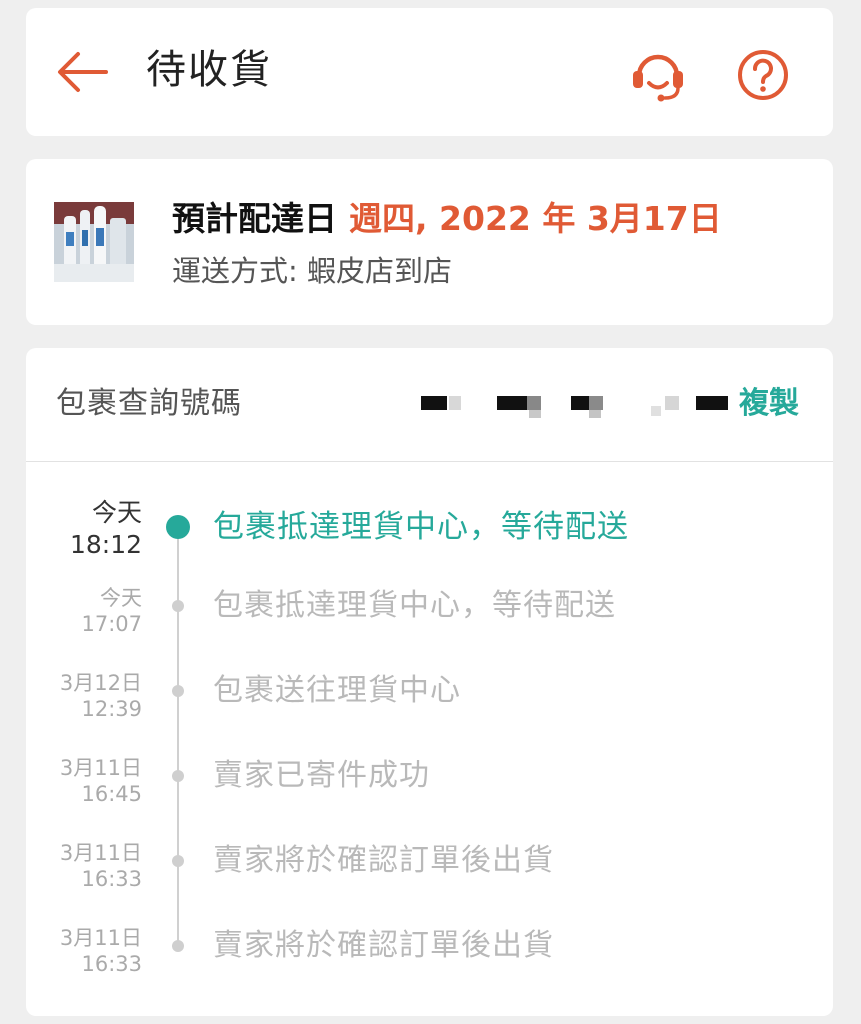 This screenshot has width=861, height=1024. What do you see at coordinates (209, 70) in the screenshot?
I see `page-title: 待收貨` at bounding box center [209, 70].